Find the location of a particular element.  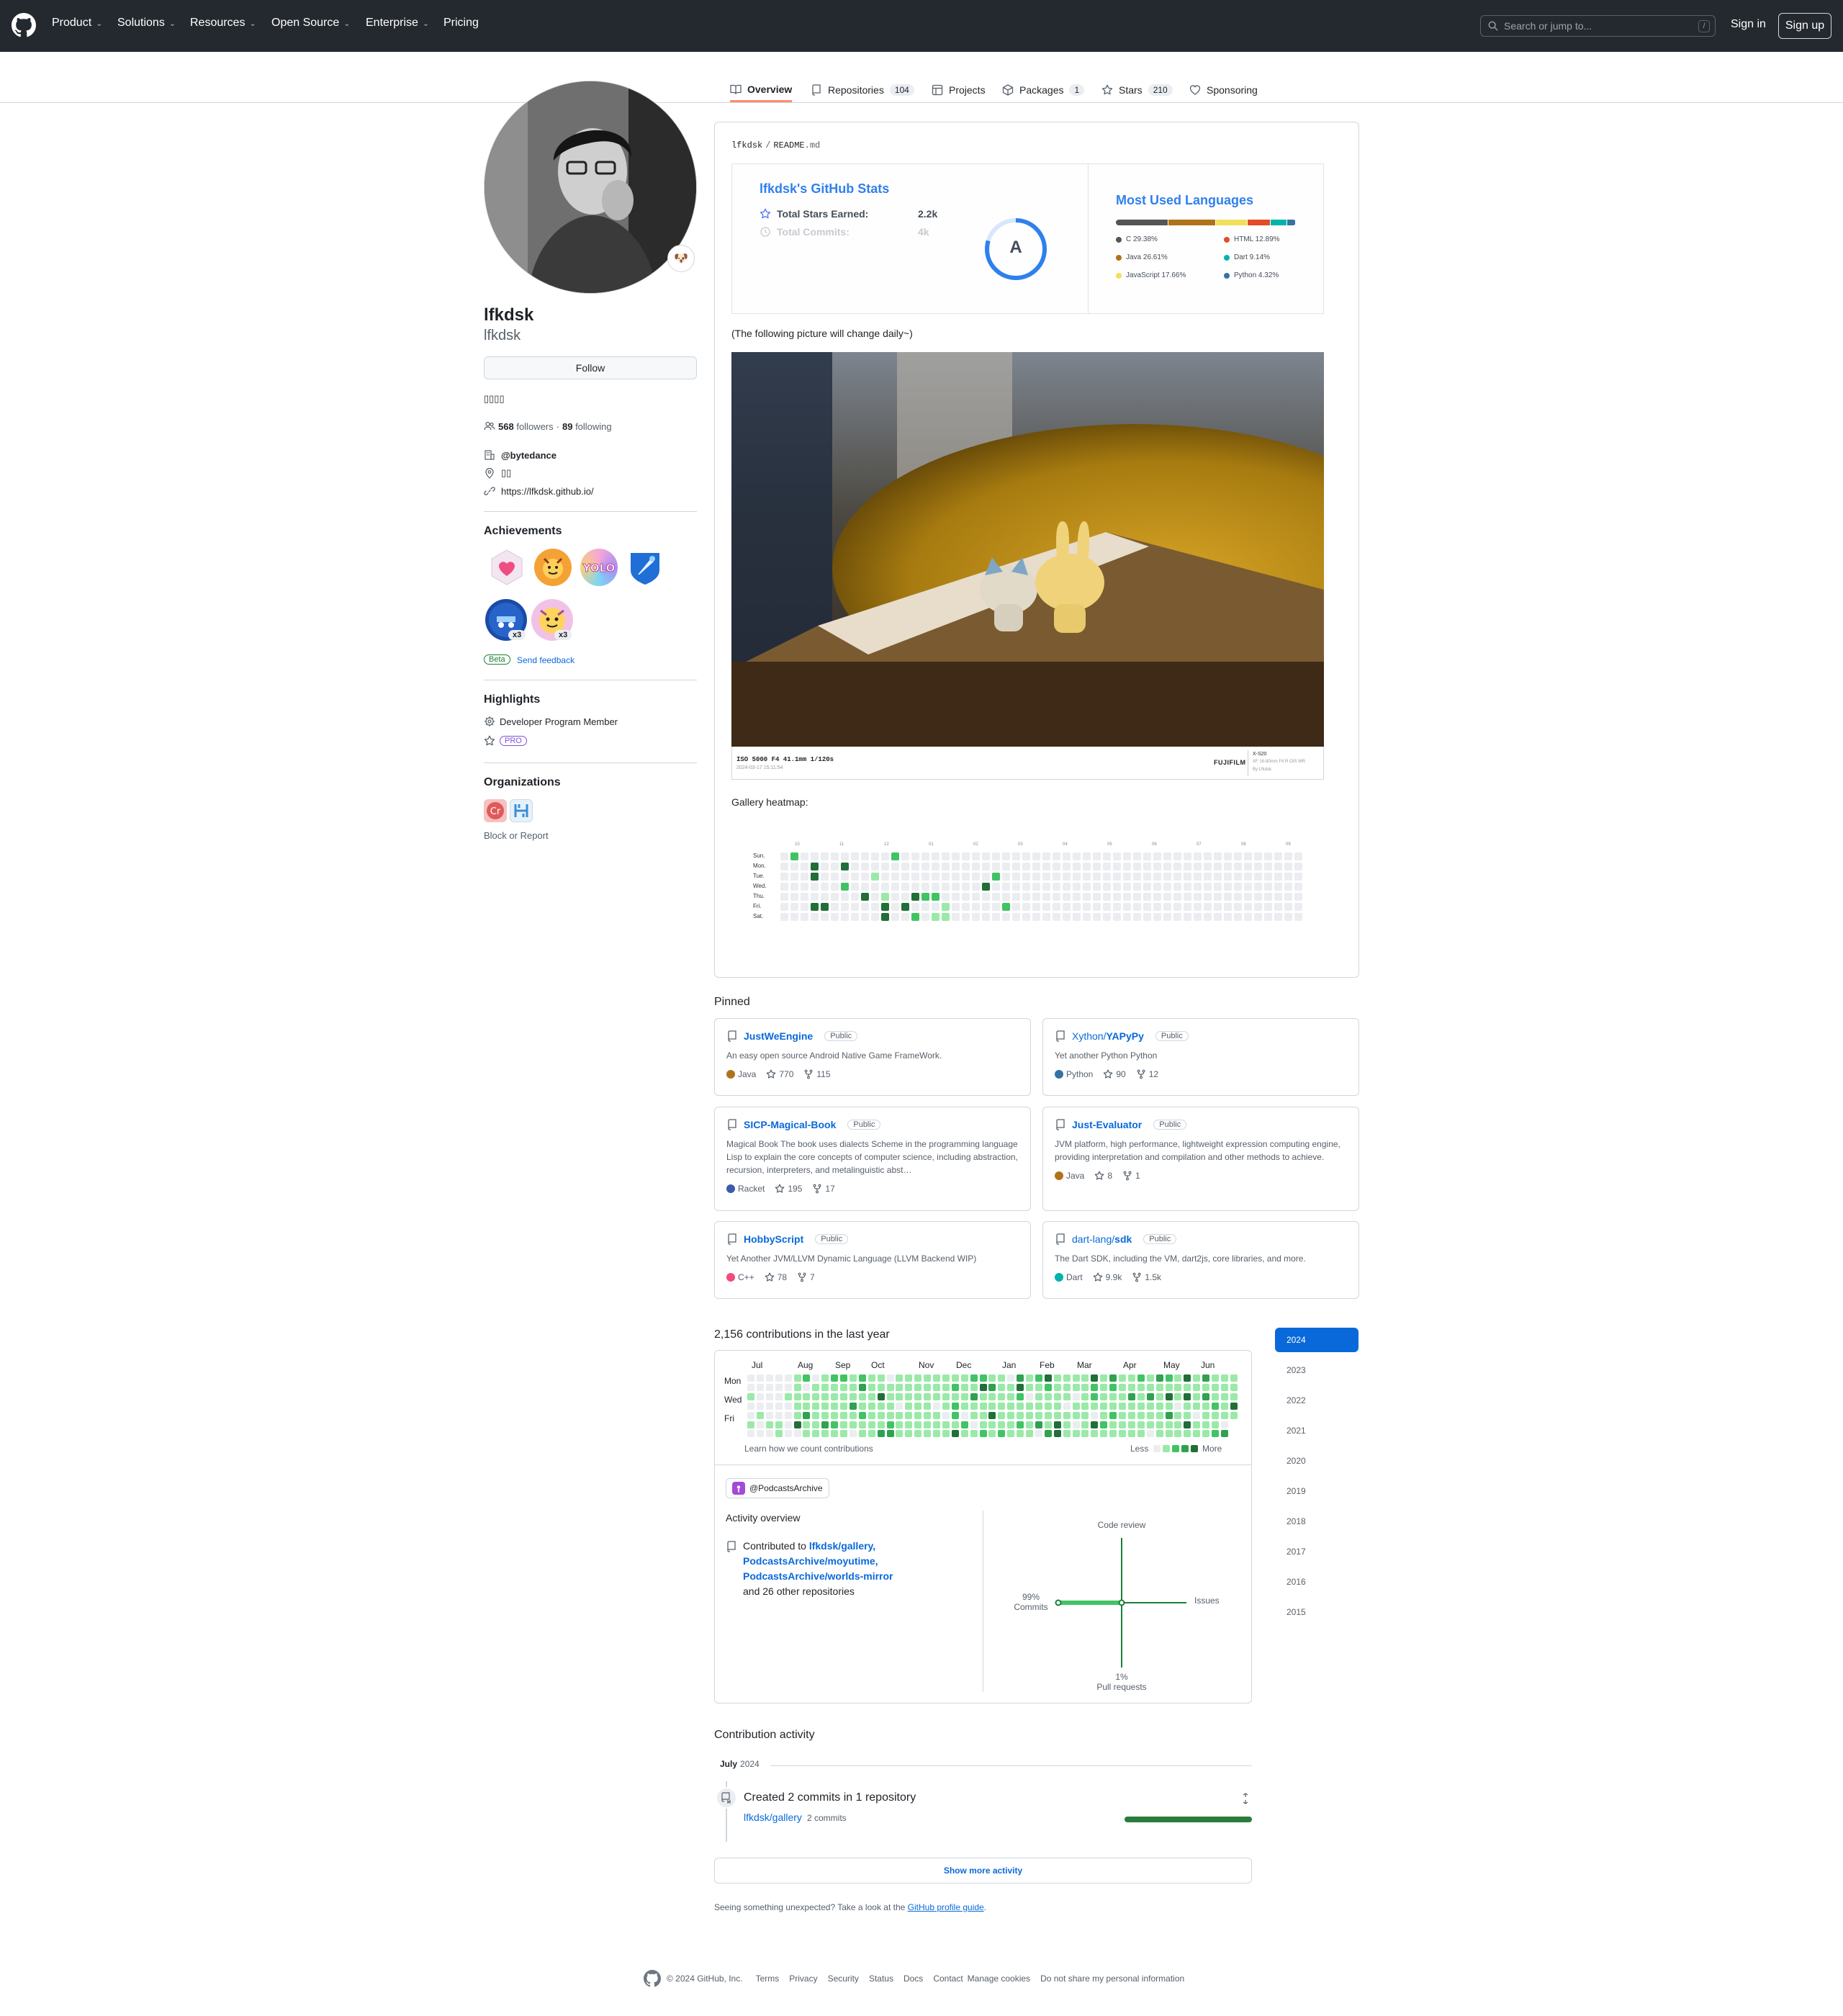

nav-open-source: Open Source ⌄ is located at coordinates (311, 23).